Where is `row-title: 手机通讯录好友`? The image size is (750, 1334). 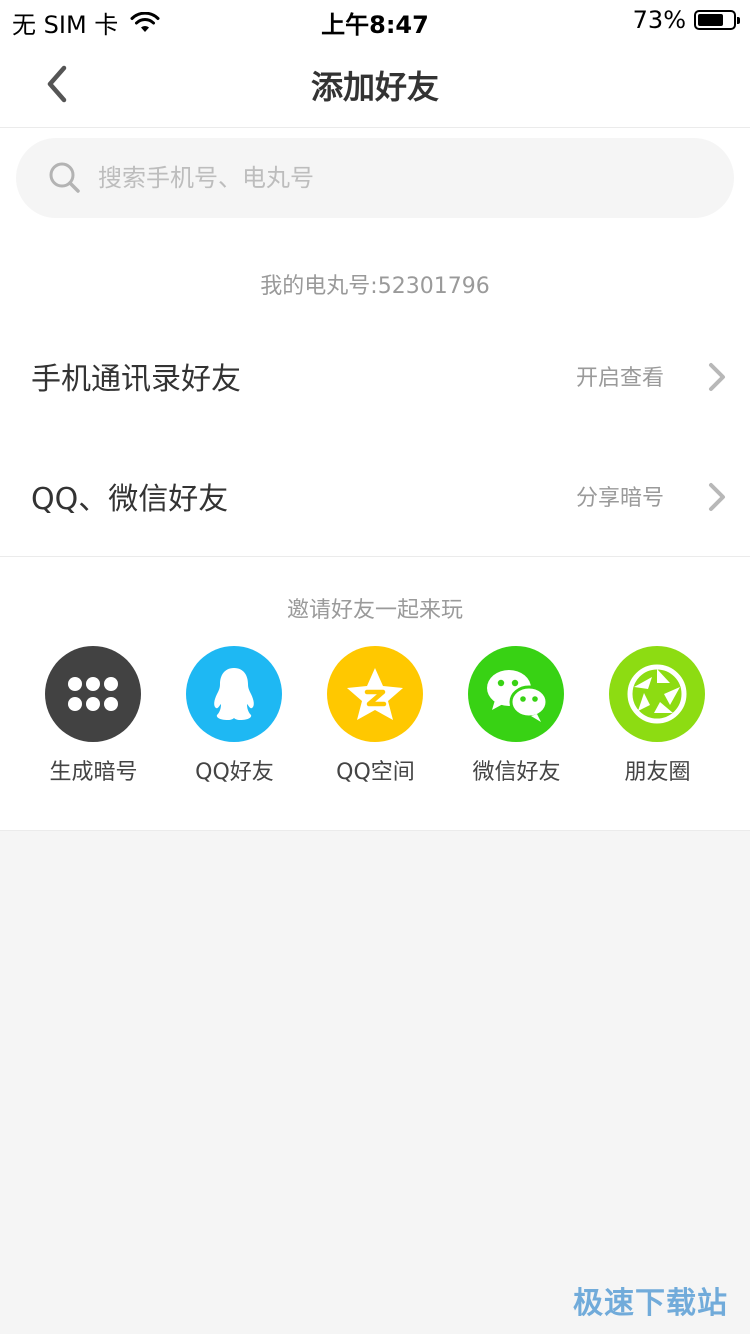 row-title: 手机通讯录好友 is located at coordinates (136, 379).